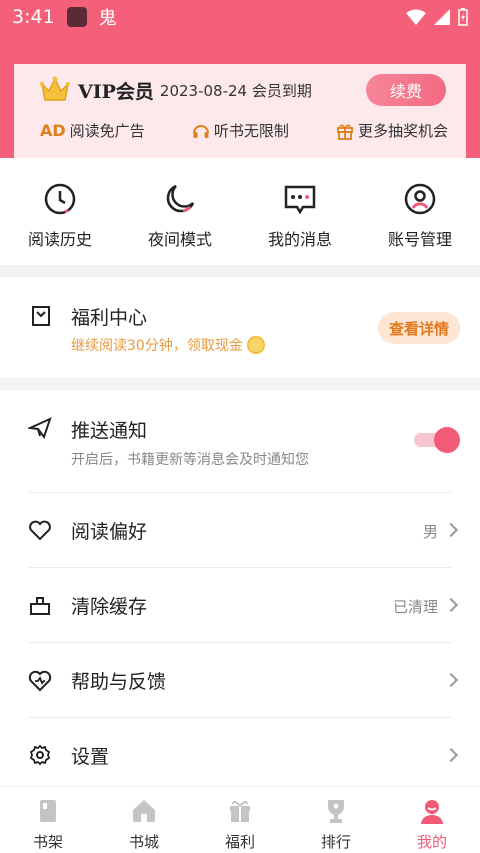  Describe the element at coordinates (40, 530) in the screenshot. I see `heart-icon` at that location.